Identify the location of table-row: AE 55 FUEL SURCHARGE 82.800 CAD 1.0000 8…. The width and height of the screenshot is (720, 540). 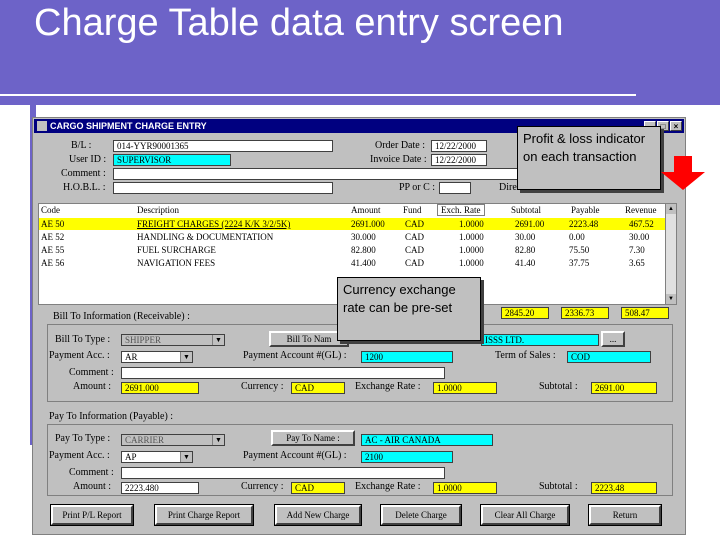
(353, 250).